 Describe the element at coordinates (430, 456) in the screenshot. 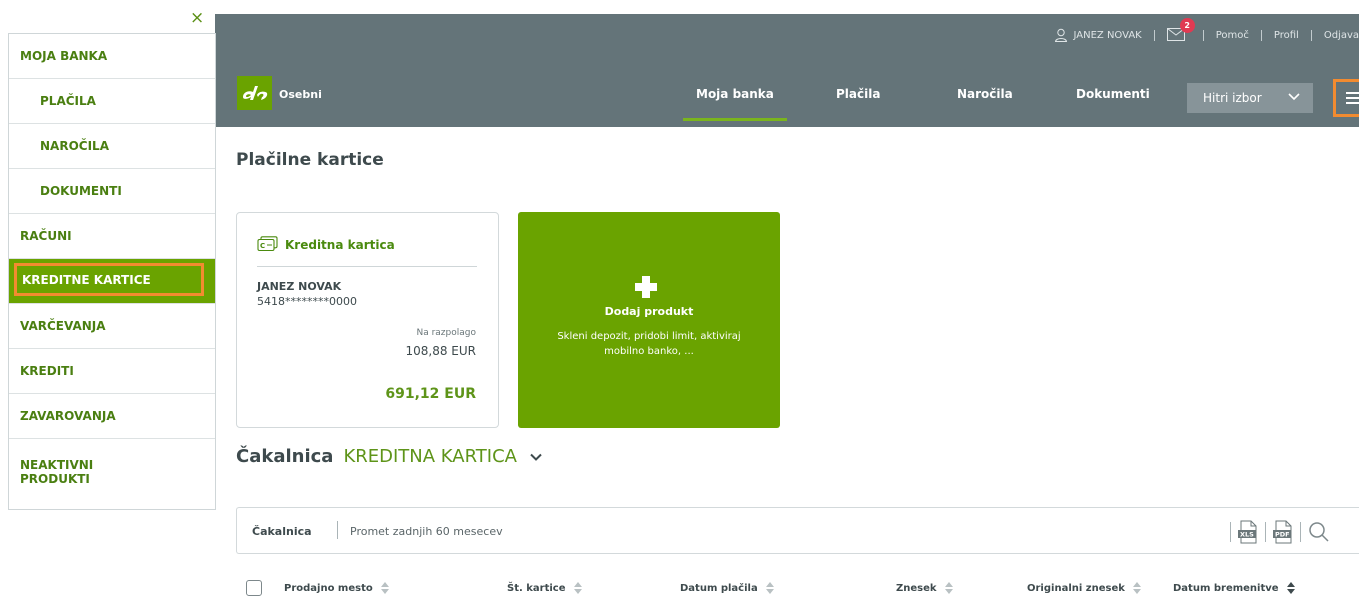

I see `queue-filter: KREDITNA KARTICA` at that location.